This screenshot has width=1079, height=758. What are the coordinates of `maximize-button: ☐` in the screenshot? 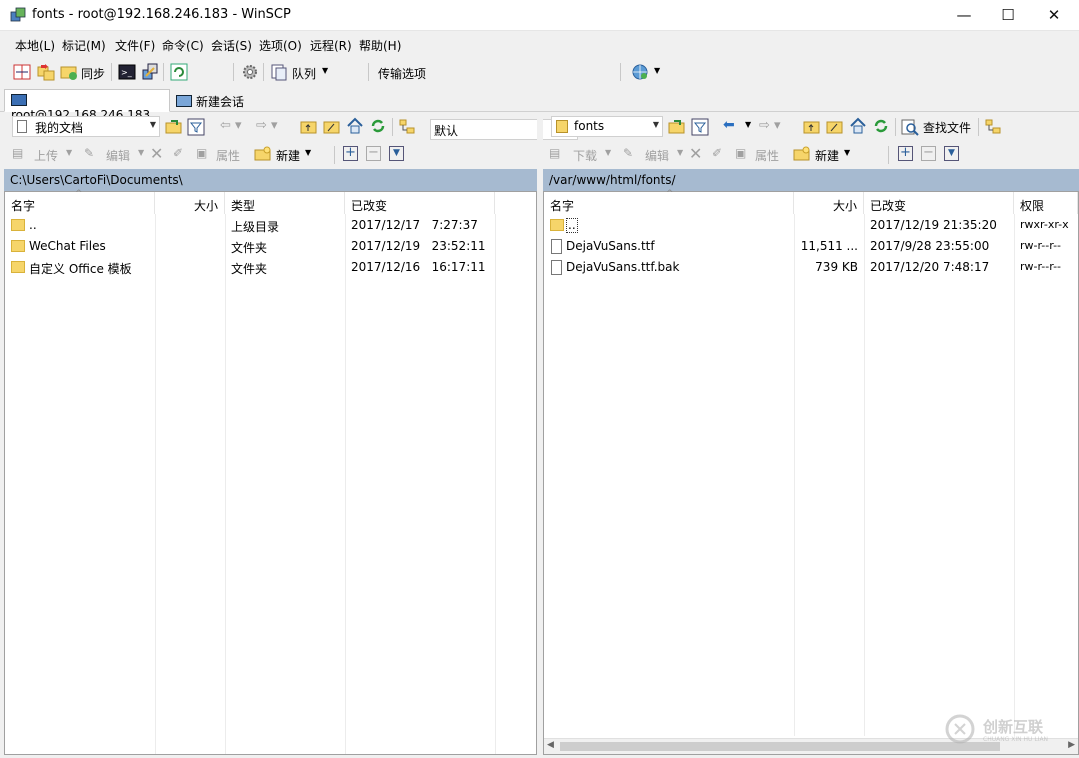 It's located at (1008, 15).